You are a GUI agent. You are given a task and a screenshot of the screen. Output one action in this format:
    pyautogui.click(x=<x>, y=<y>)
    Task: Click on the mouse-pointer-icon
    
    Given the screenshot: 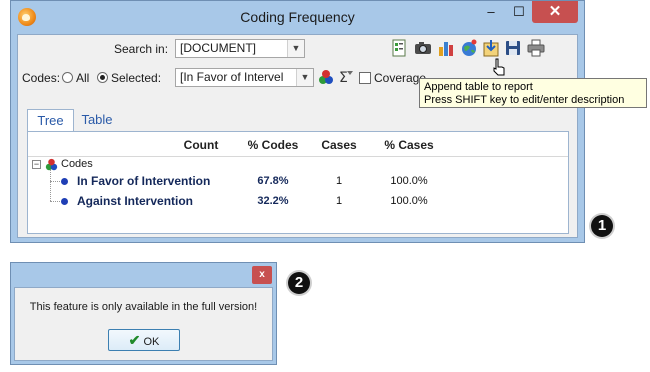 What is the action you would take?
    pyautogui.click(x=499, y=67)
    